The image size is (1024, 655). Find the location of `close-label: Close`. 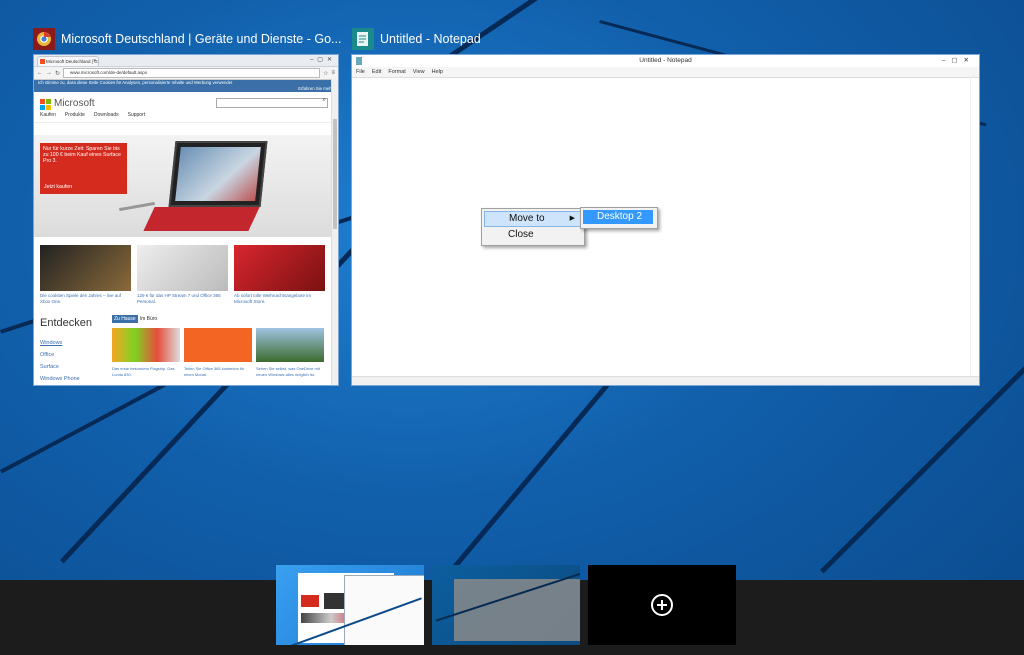

close-label: Close is located at coordinates (521, 234).